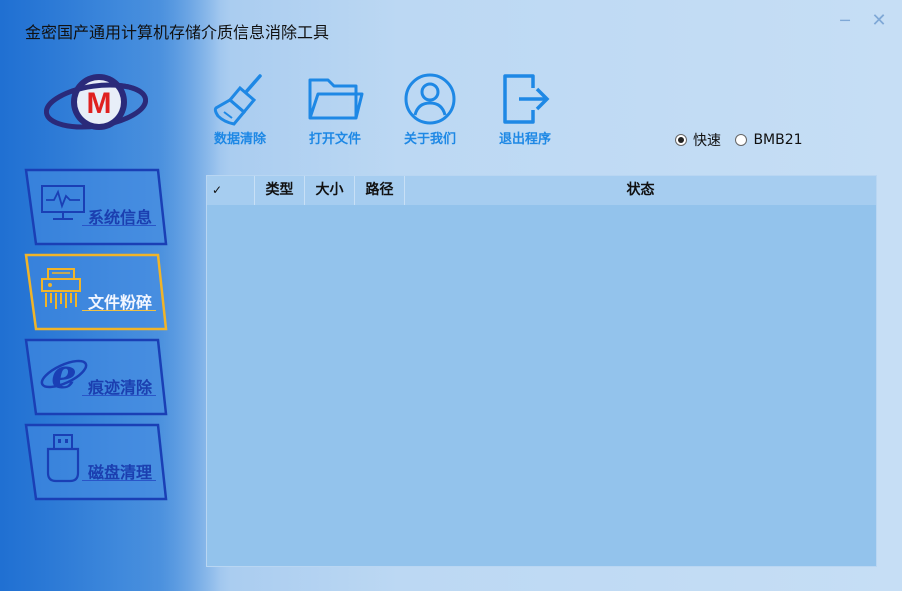 The height and width of the screenshot is (591, 902). What do you see at coordinates (95, 207) in the screenshot?
I see `sidebar-item-system-info: 系统信息` at bounding box center [95, 207].